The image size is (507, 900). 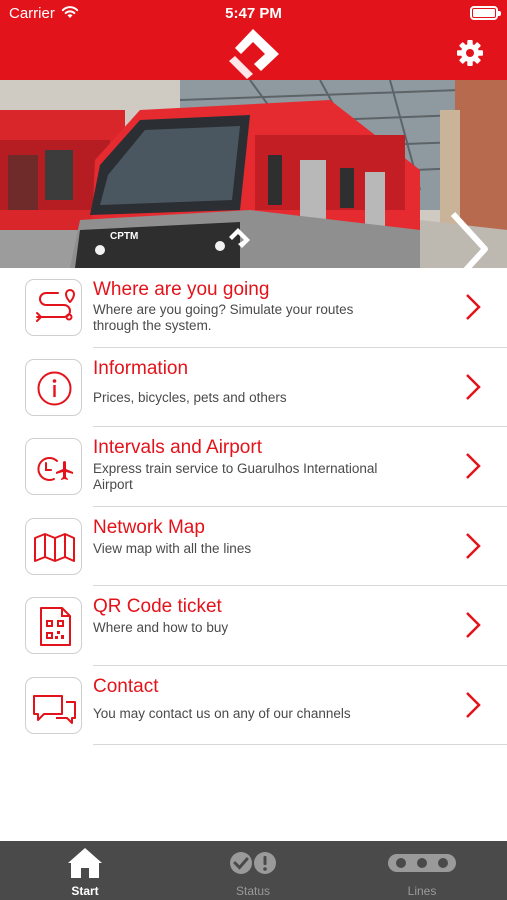 I want to click on status-bar: Carrier 5:47 PM, so click(x=253, y=14).